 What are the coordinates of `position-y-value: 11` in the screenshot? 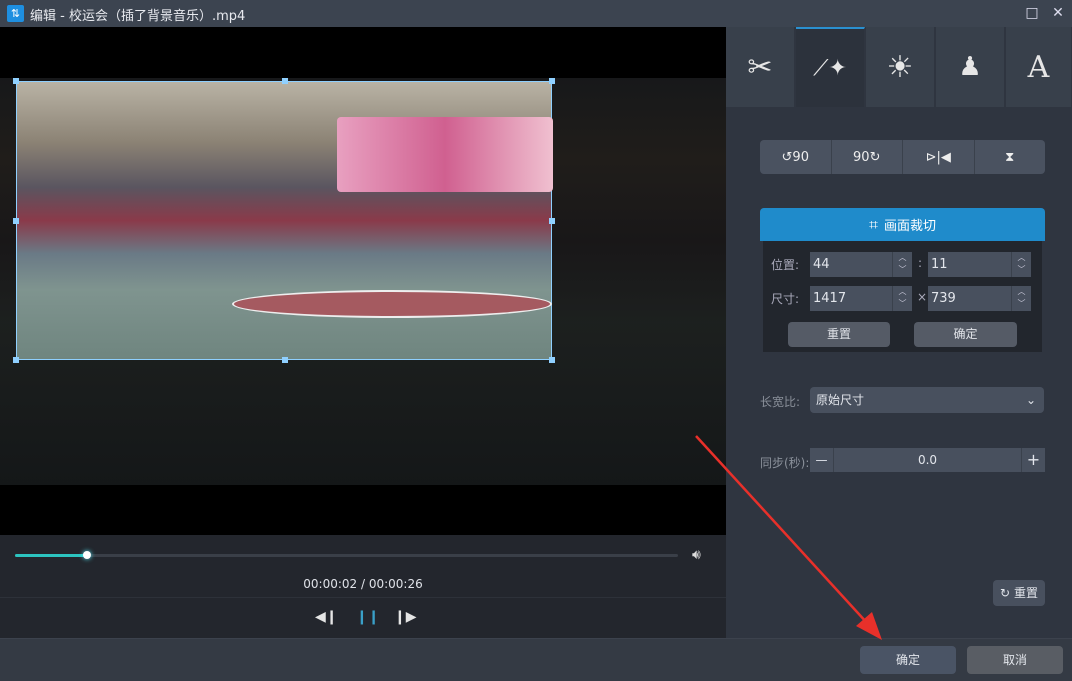 It's located at (939, 264).